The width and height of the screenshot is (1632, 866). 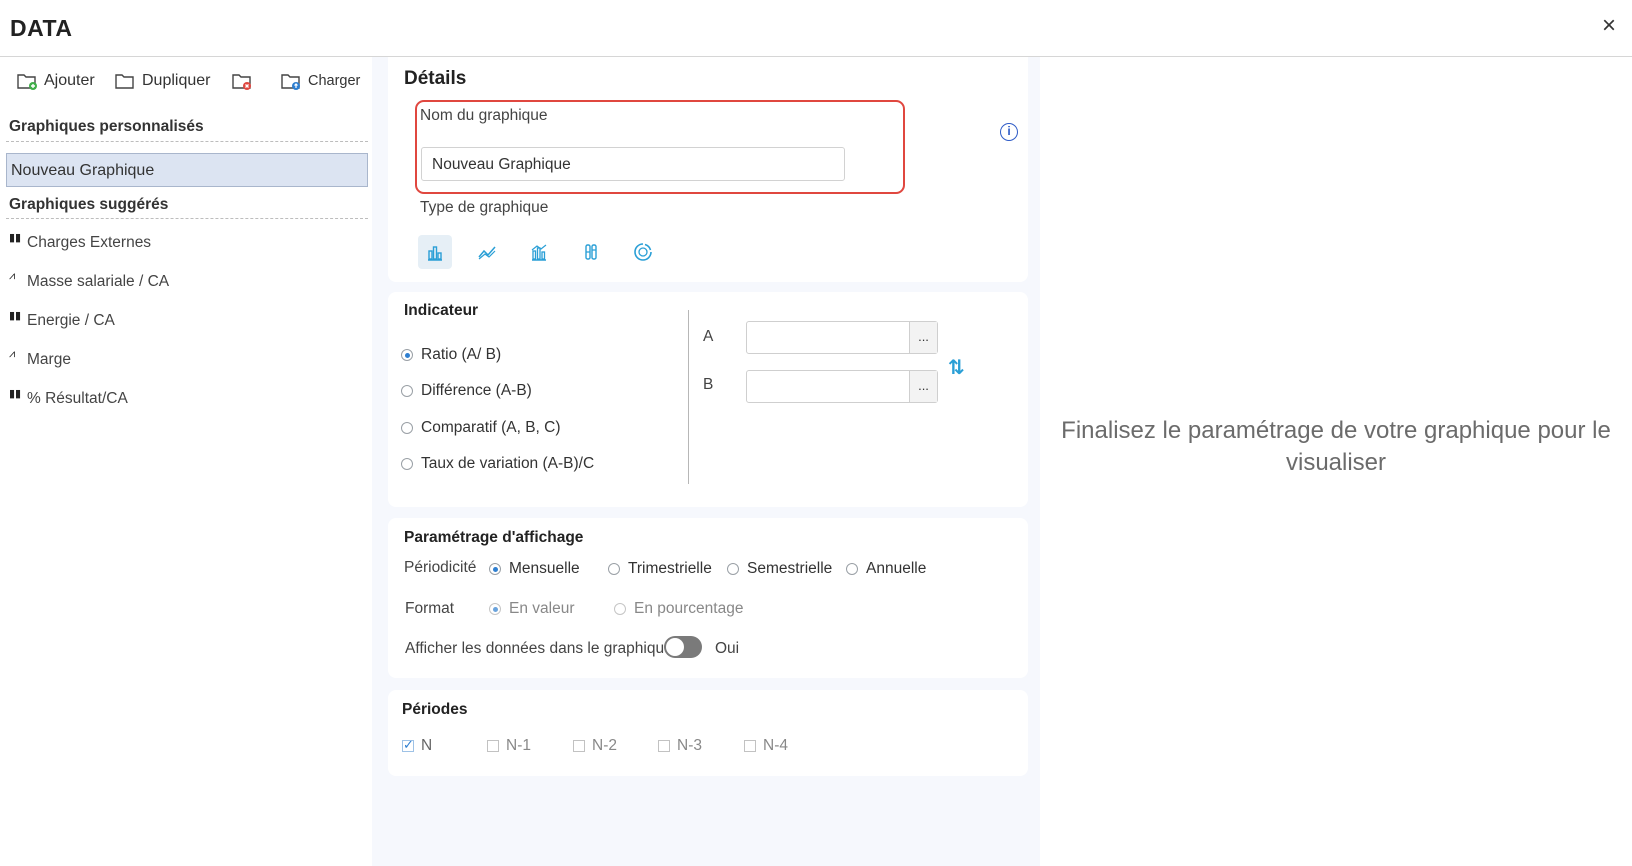 I want to click on checkbox-label: N-4, so click(x=775, y=745).